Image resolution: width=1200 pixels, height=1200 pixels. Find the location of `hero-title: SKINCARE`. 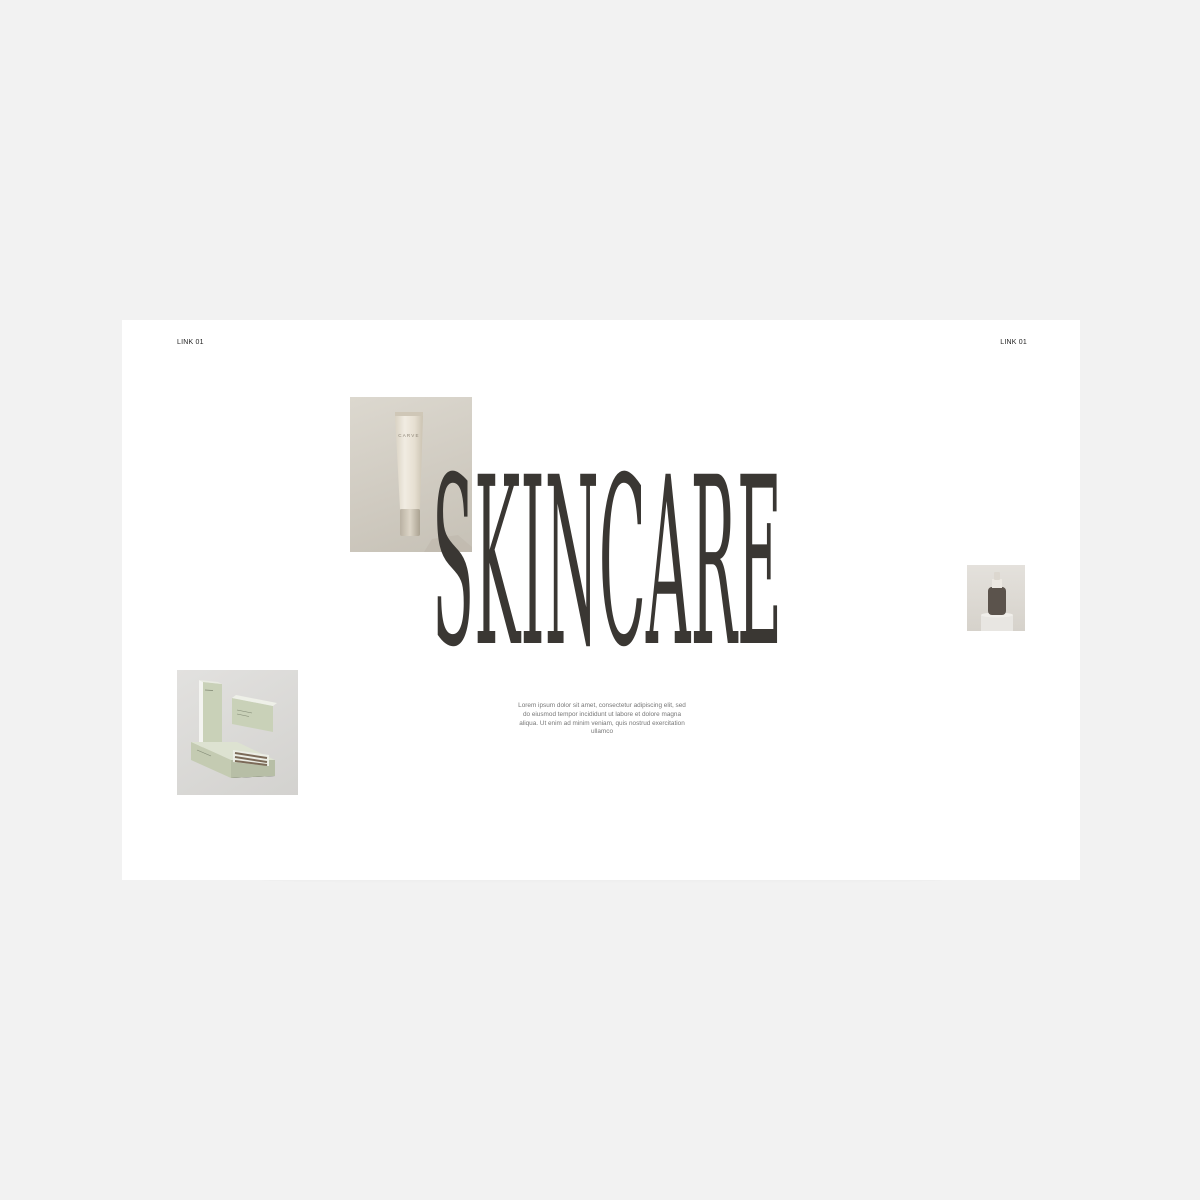

hero-title: SKINCARE is located at coordinates (607, 565).